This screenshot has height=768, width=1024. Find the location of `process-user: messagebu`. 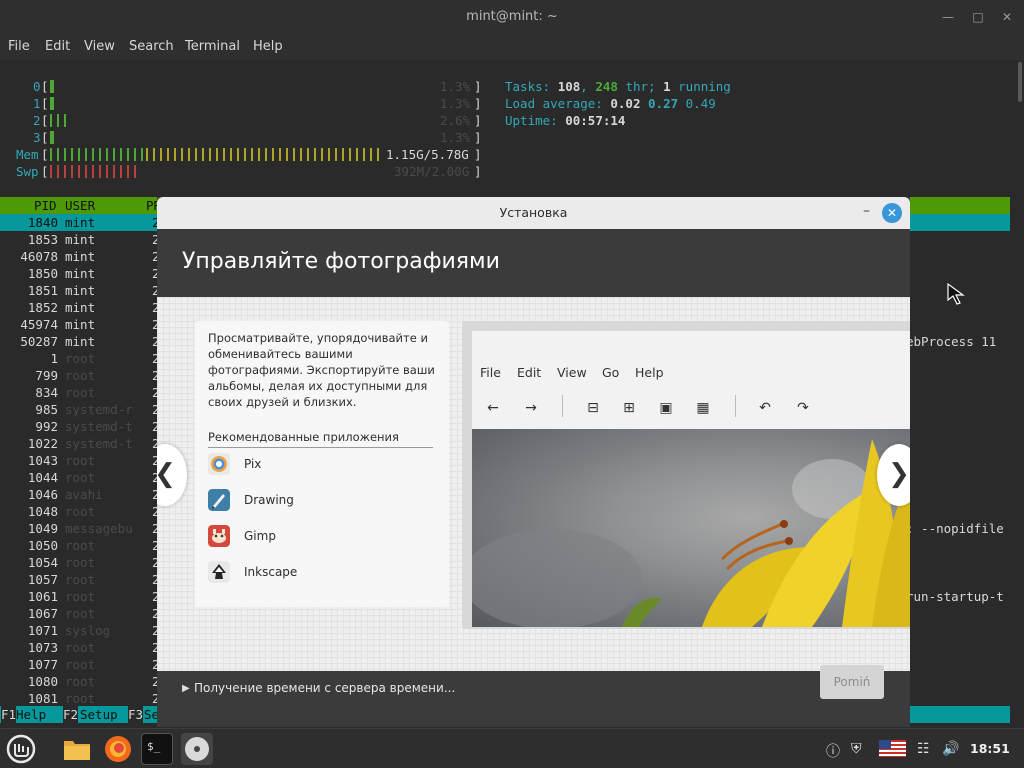

process-user: messagebu is located at coordinates (99, 528).